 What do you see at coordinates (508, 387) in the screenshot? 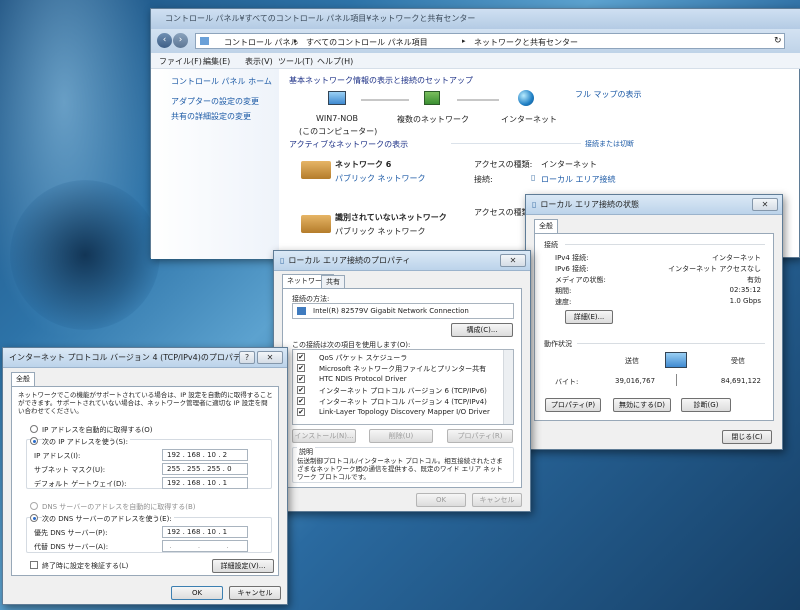
I see `items-scrollbar` at bounding box center [508, 387].